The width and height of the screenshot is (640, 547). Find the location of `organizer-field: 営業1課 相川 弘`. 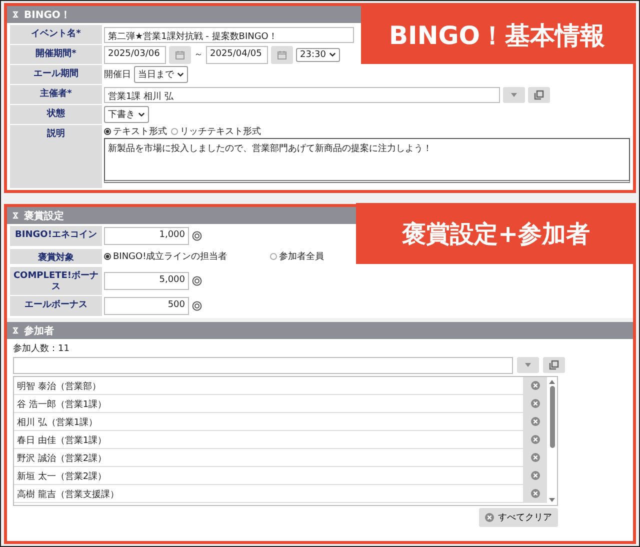

organizer-field: 営業1課 相川 弘 is located at coordinates (302, 94).